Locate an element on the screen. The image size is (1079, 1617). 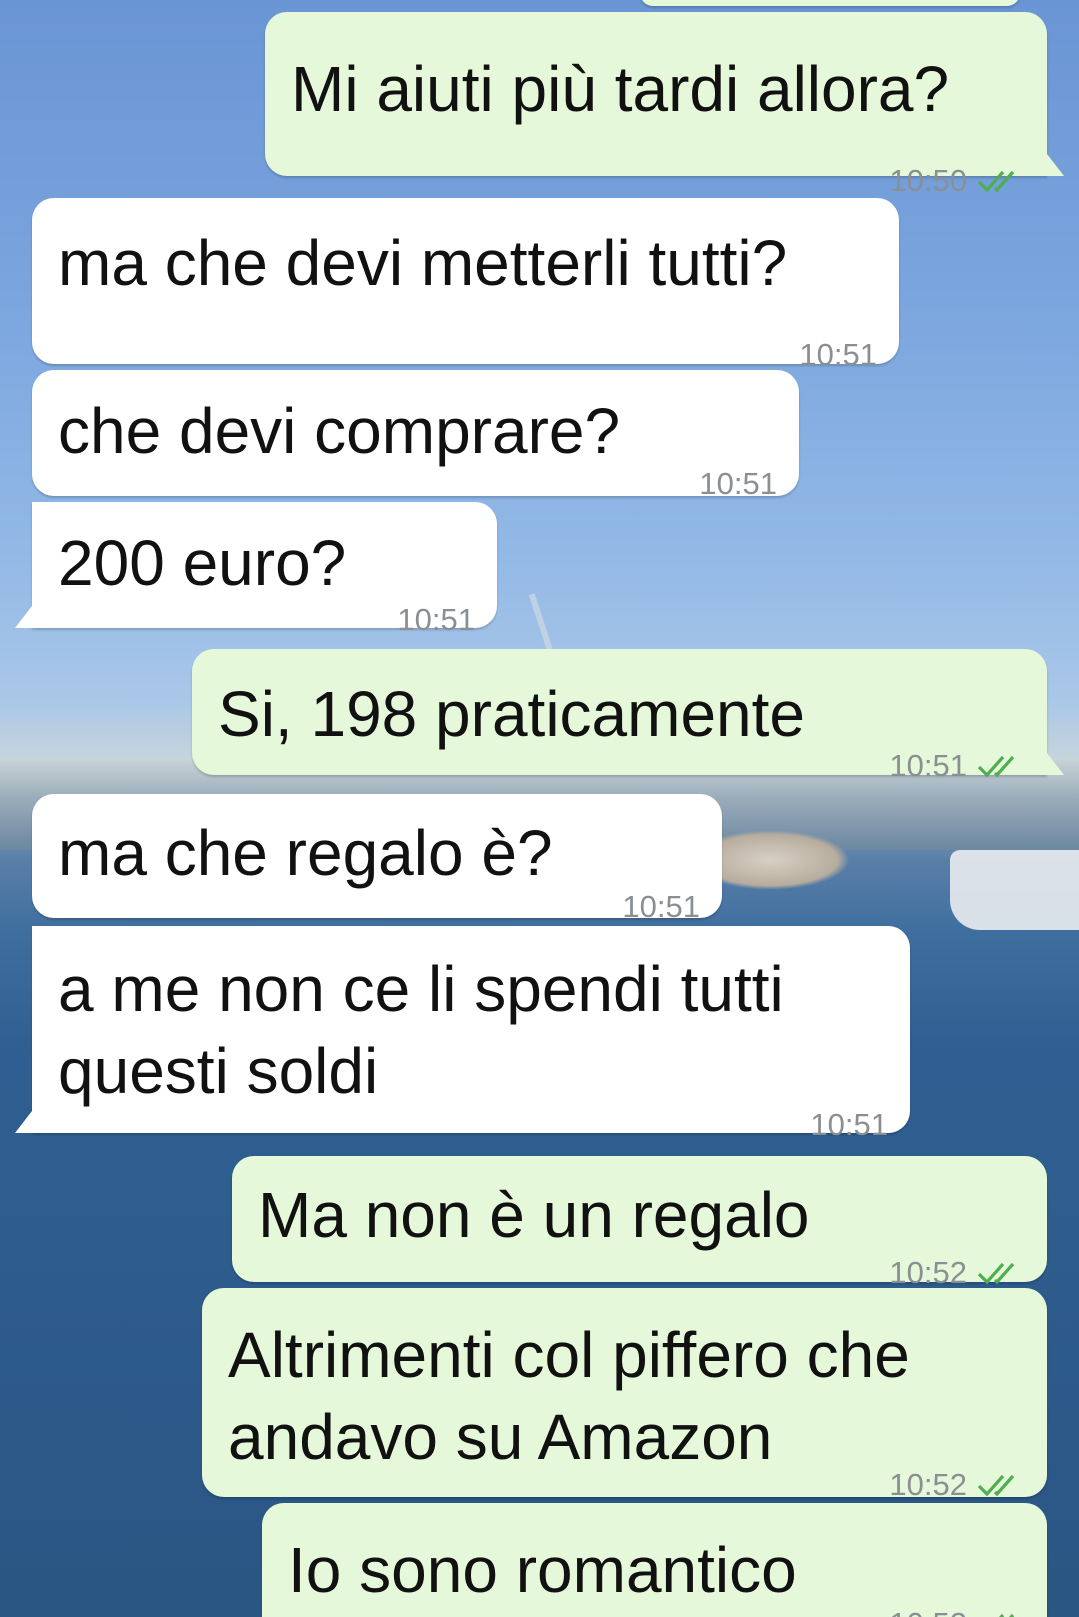
message-bubble-incoming: che devi comprare? 10:51 is located at coordinates (415, 435).